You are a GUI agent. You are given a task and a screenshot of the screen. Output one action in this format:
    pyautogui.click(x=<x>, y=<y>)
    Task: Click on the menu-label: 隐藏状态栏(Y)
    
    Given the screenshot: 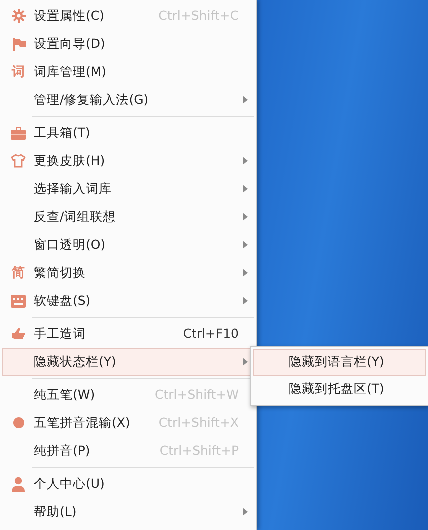 What is the action you would take?
    pyautogui.click(x=76, y=361)
    